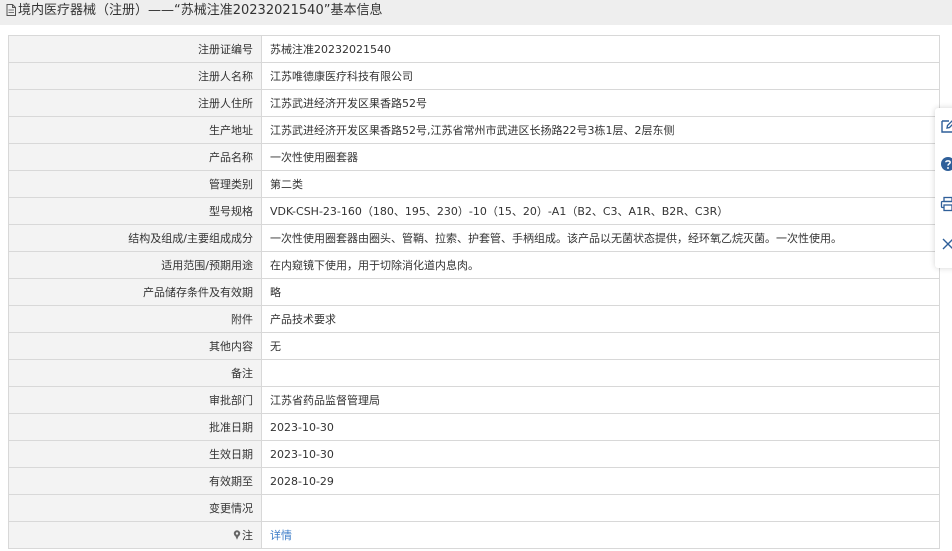 This screenshot has height=551, width=952. Describe the element at coordinates (946, 126) in the screenshot. I see `edit-icon` at that location.